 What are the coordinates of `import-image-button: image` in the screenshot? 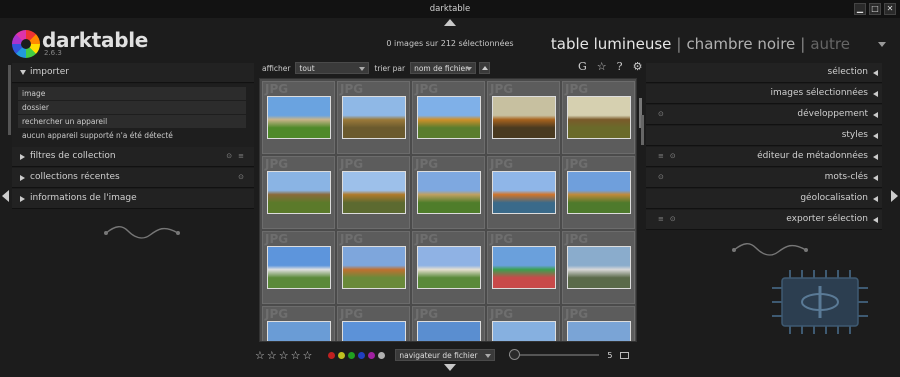 It's located at (132, 93).